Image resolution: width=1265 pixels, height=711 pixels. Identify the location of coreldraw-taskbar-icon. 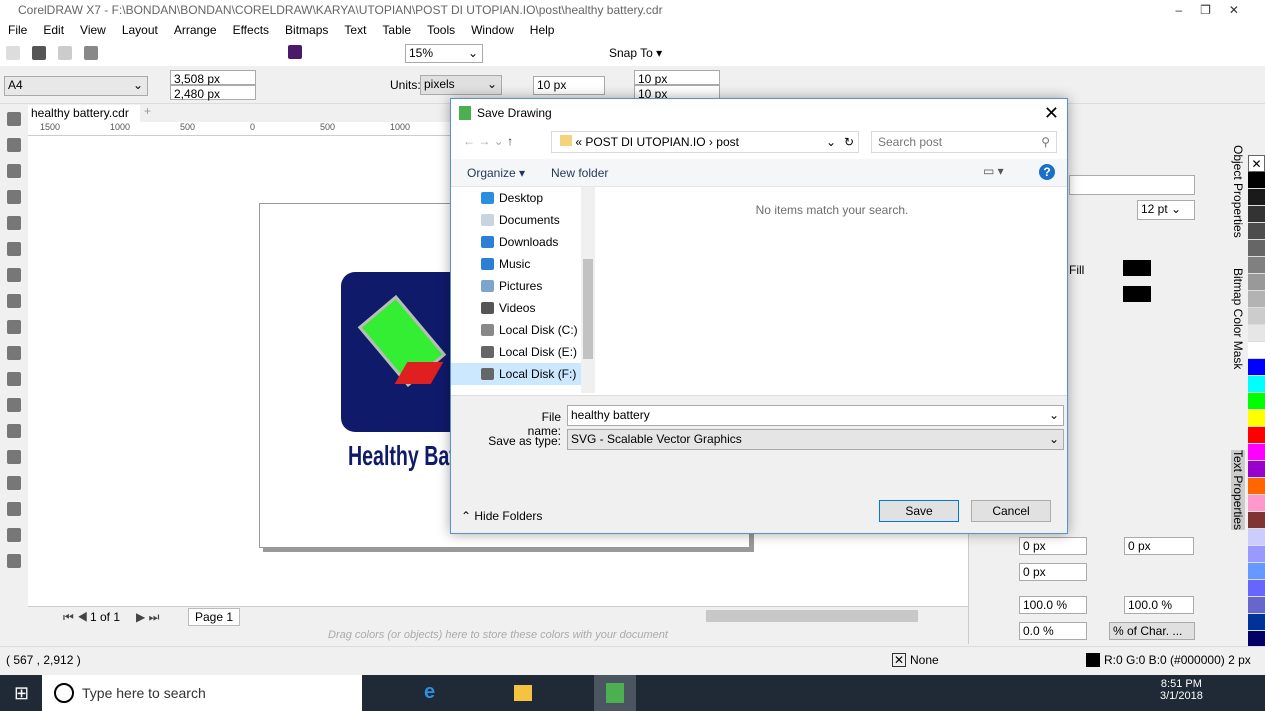
(615, 693).